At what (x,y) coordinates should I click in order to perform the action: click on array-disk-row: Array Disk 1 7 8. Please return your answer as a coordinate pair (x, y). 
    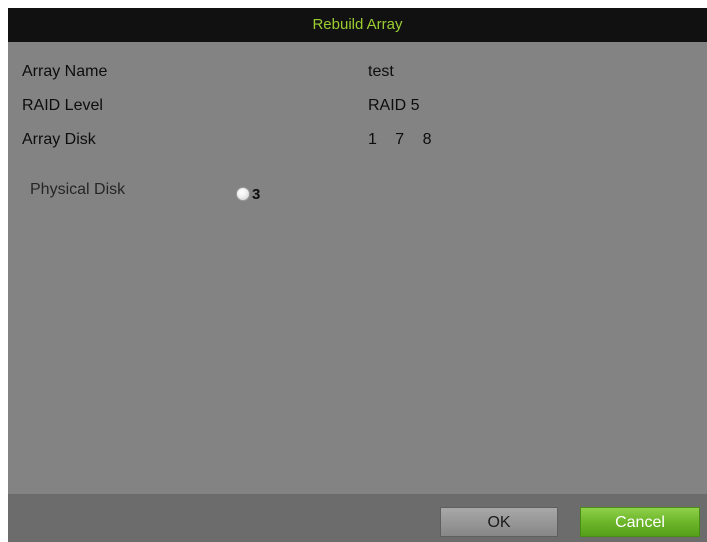
    Looking at the image, I should click on (322, 140).